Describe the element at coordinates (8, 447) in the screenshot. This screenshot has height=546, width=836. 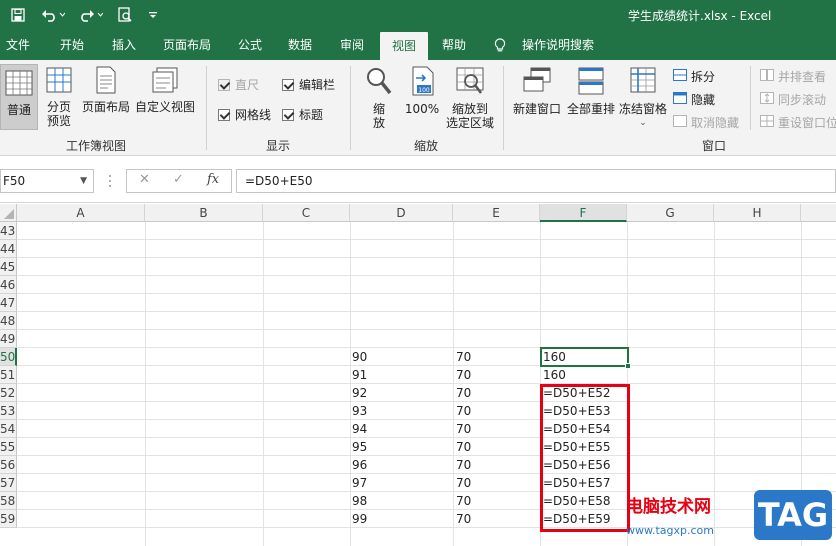
I see `row-header: 55` at that location.